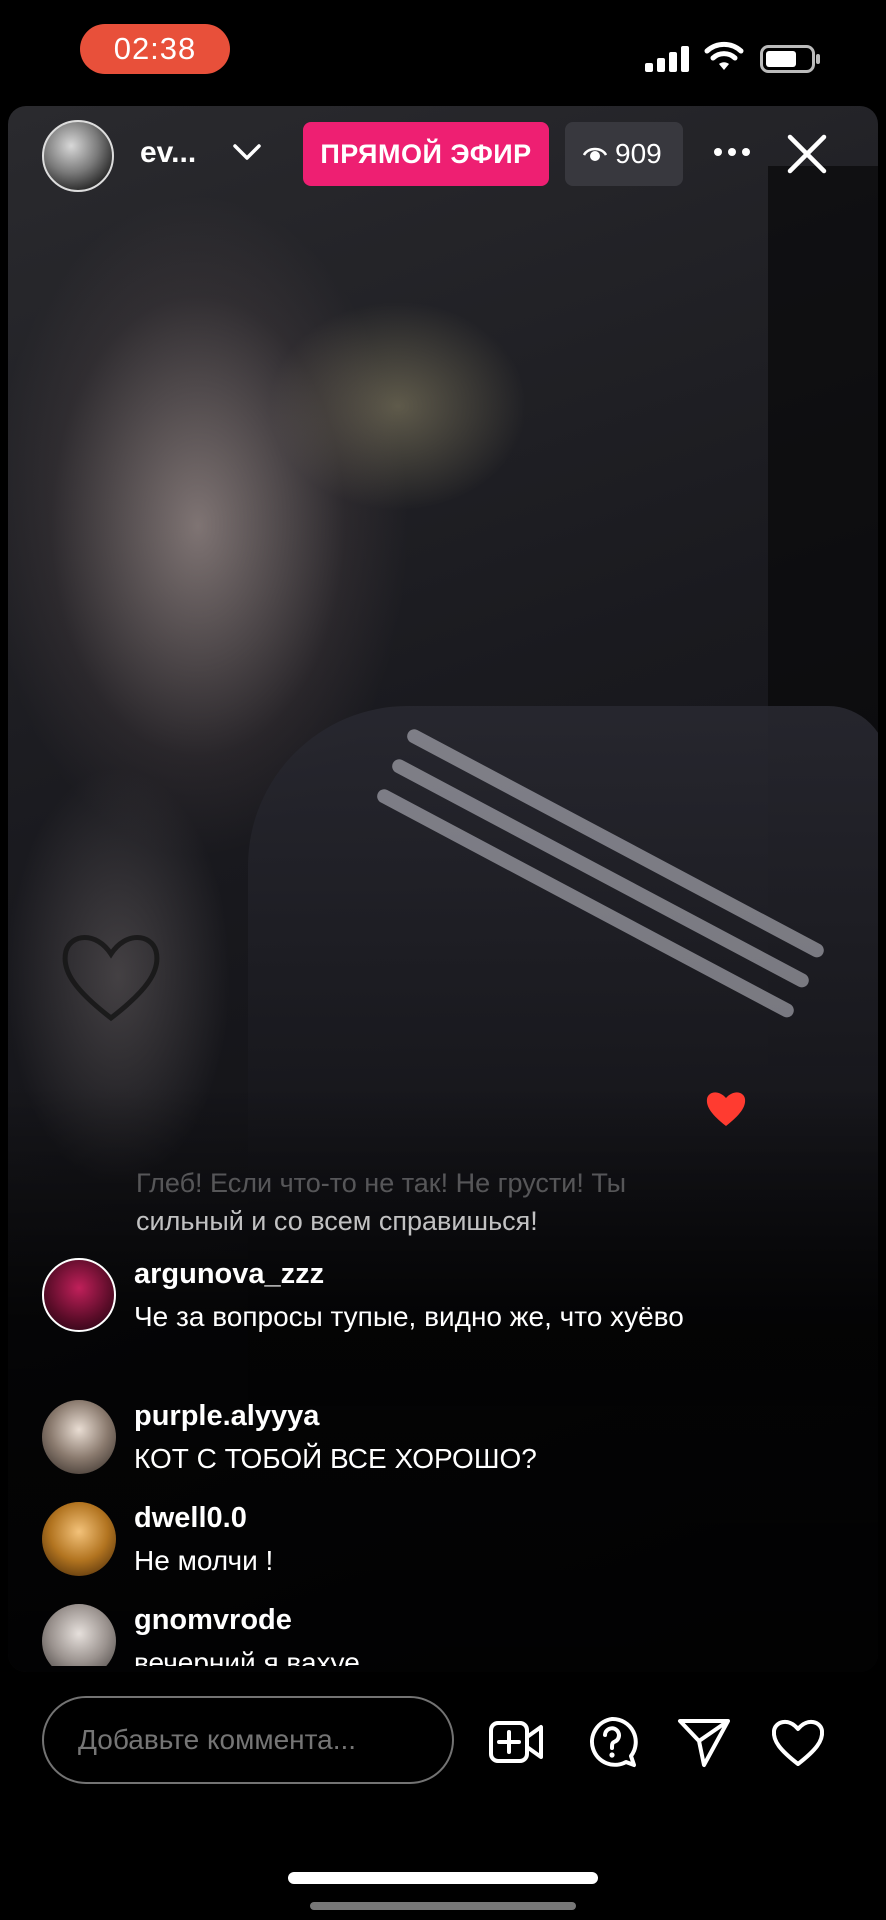  What do you see at coordinates (667, 59) in the screenshot?
I see `cellular-signal-icon` at bounding box center [667, 59].